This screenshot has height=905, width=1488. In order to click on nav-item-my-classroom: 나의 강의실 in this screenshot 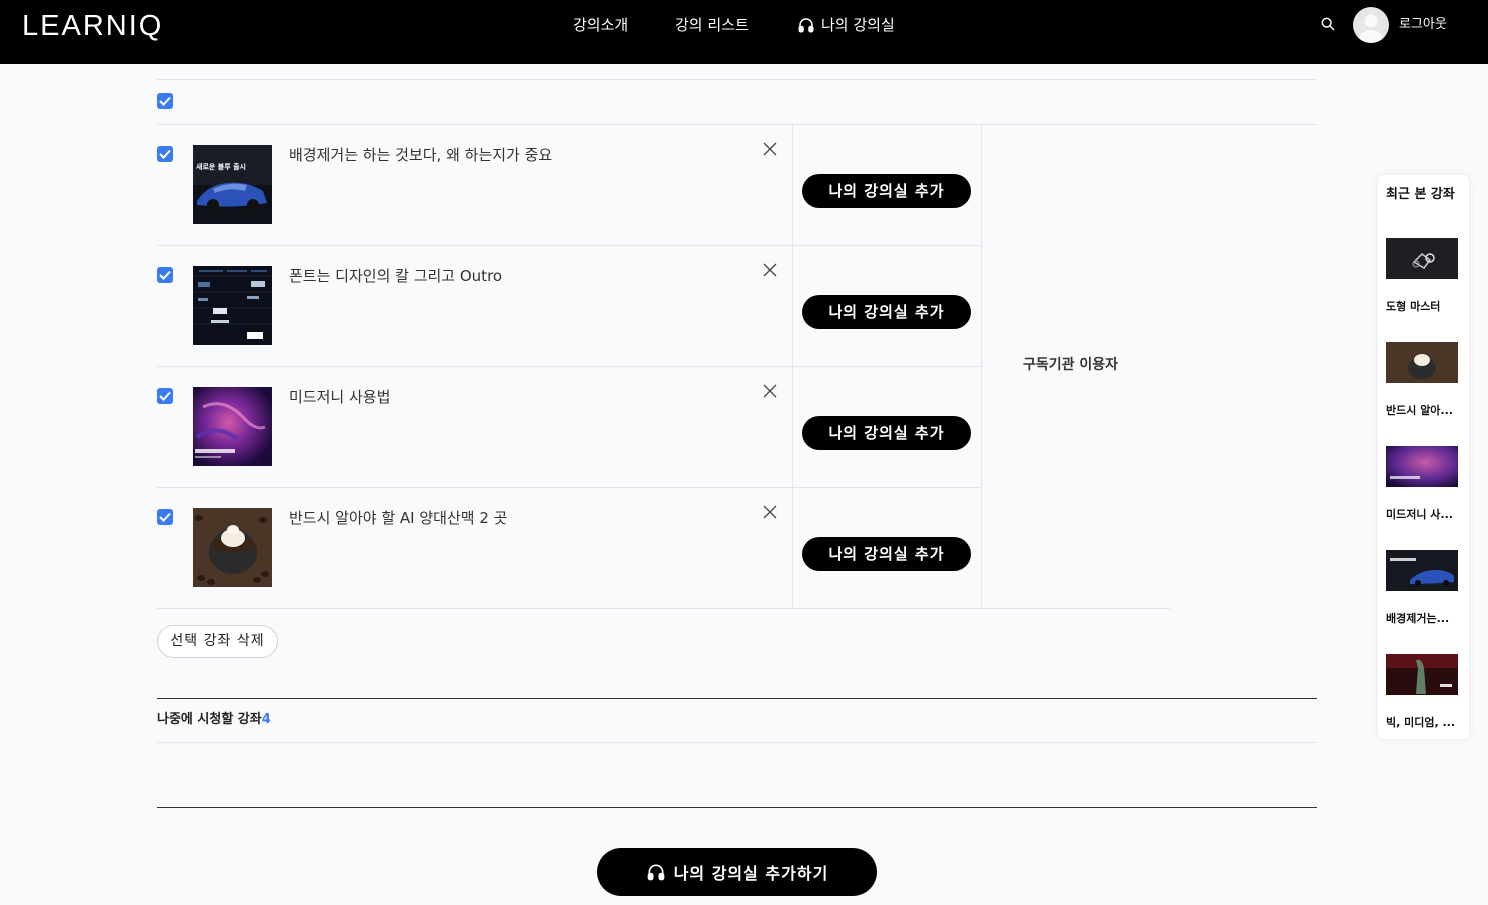, I will do `click(846, 25)`.